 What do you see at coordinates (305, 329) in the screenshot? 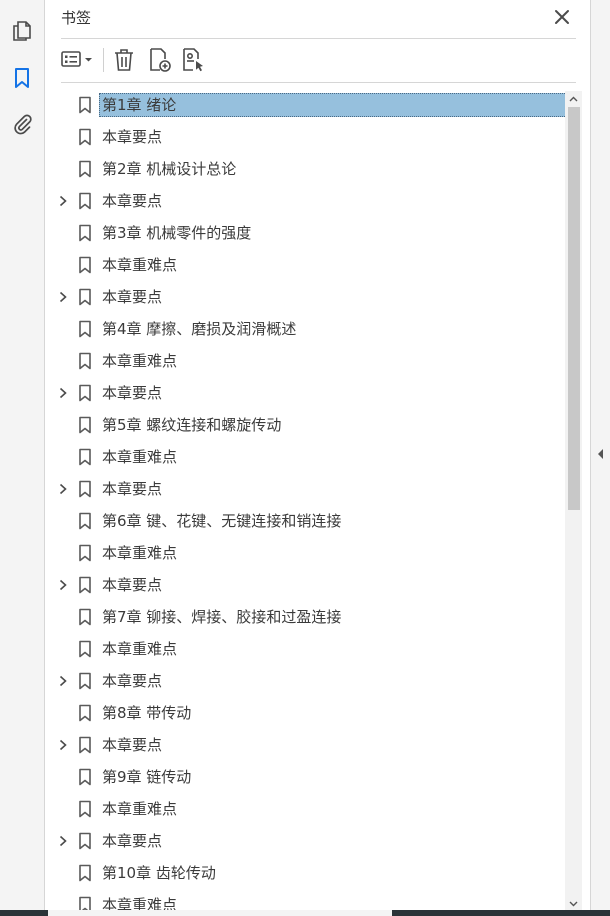
I see `bookmark-item: 第4章 摩擦、磨损及润滑概述` at bounding box center [305, 329].